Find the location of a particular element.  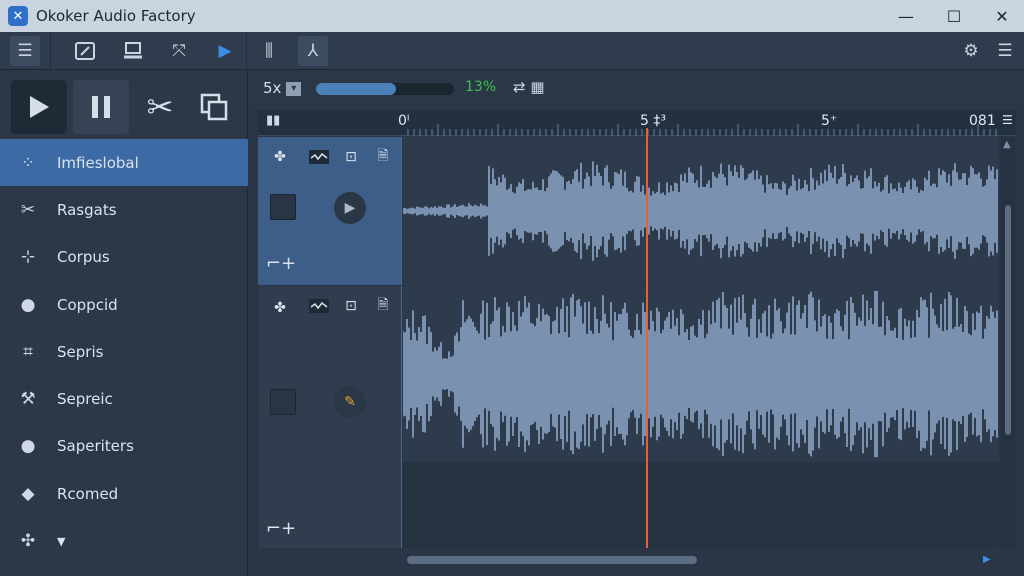

sidebar-item-rasgats: ✂ Rasgats is located at coordinates (124, 209).